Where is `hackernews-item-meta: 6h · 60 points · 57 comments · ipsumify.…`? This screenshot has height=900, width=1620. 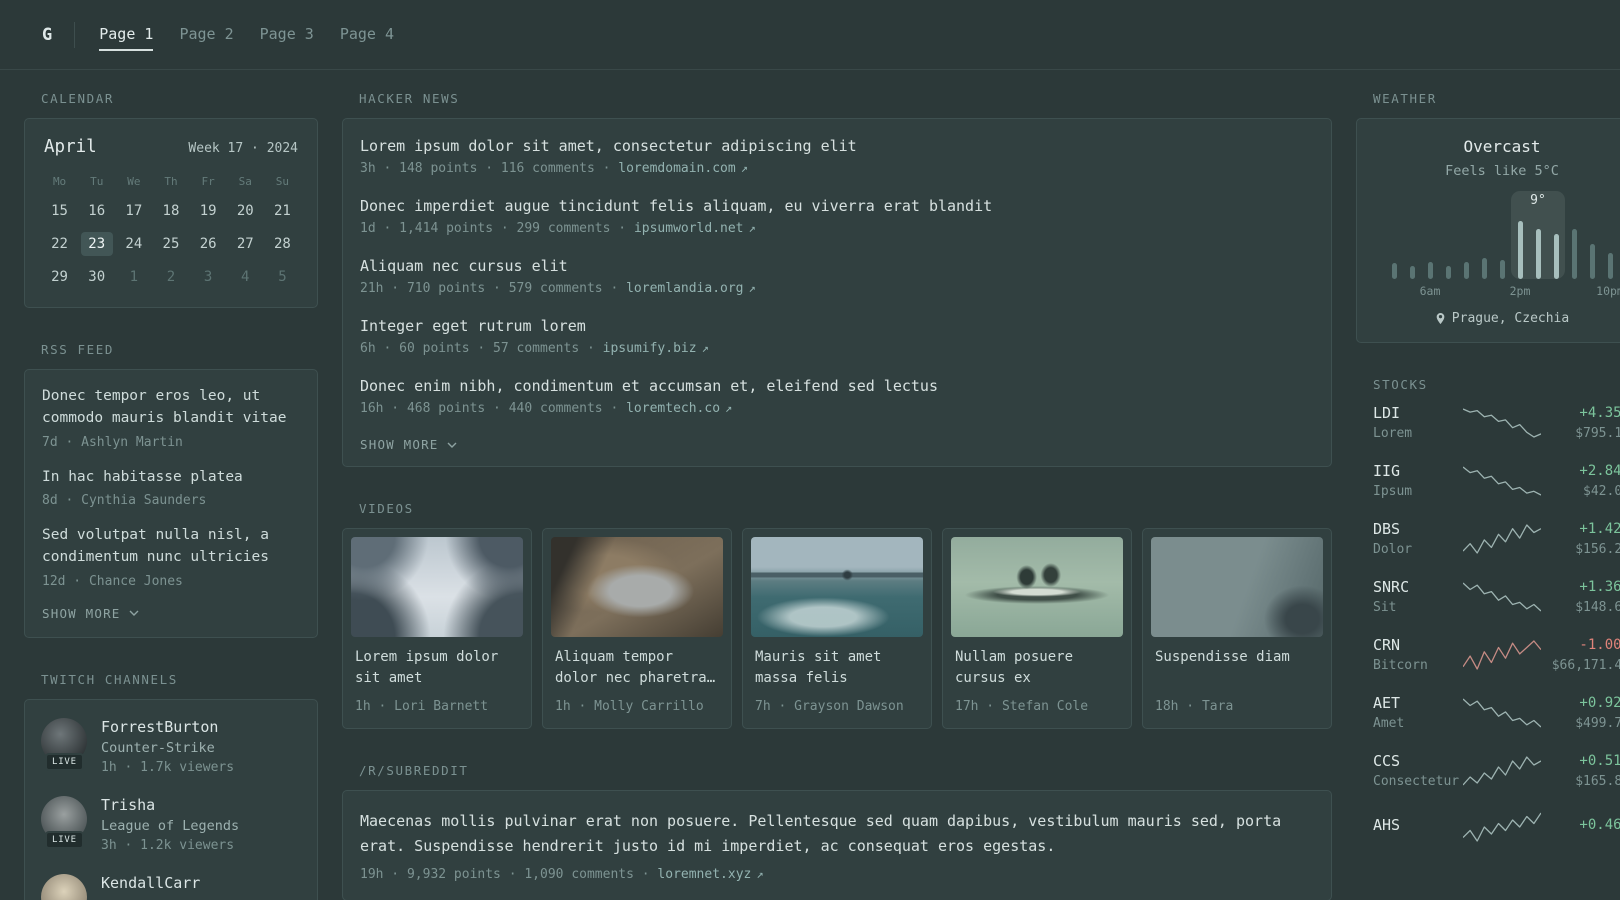
hackernews-item-meta: 6h · 60 points · 57 comments · ipsumify.… is located at coordinates (837, 348).